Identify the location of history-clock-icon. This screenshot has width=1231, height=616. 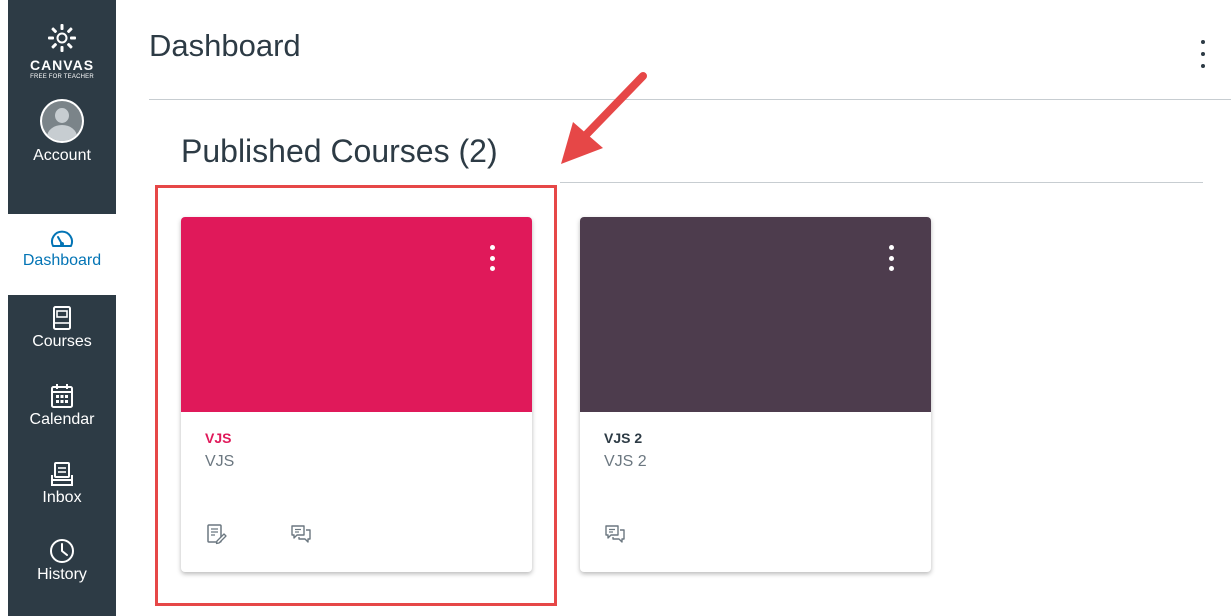
(62, 551).